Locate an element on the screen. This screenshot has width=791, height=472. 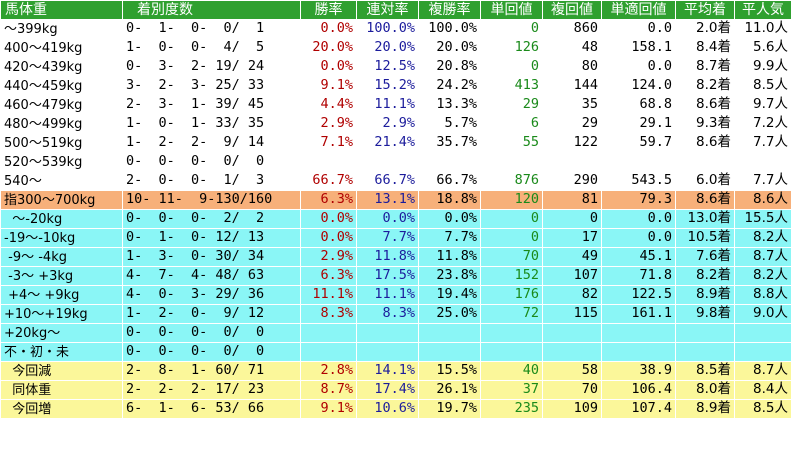
table-header-row: 馬体重 着別度数 勝率 連対率 複勝率 単回値 複回値 単適回値 平均着 平人気 is located at coordinates (395, 10).